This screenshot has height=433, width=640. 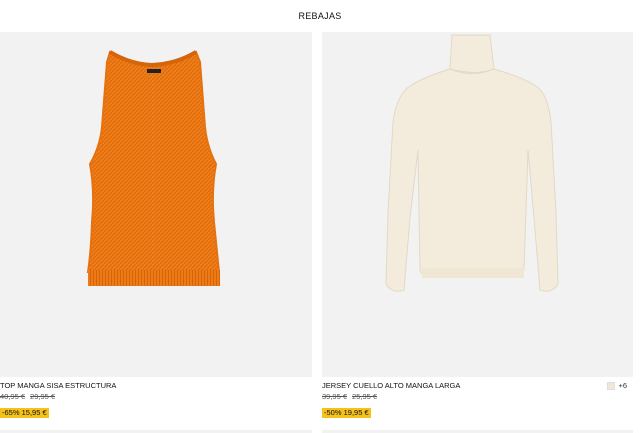 What do you see at coordinates (365, 396) in the screenshot?
I see `previous-price: 25,95 €` at bounding box center [365, 396].